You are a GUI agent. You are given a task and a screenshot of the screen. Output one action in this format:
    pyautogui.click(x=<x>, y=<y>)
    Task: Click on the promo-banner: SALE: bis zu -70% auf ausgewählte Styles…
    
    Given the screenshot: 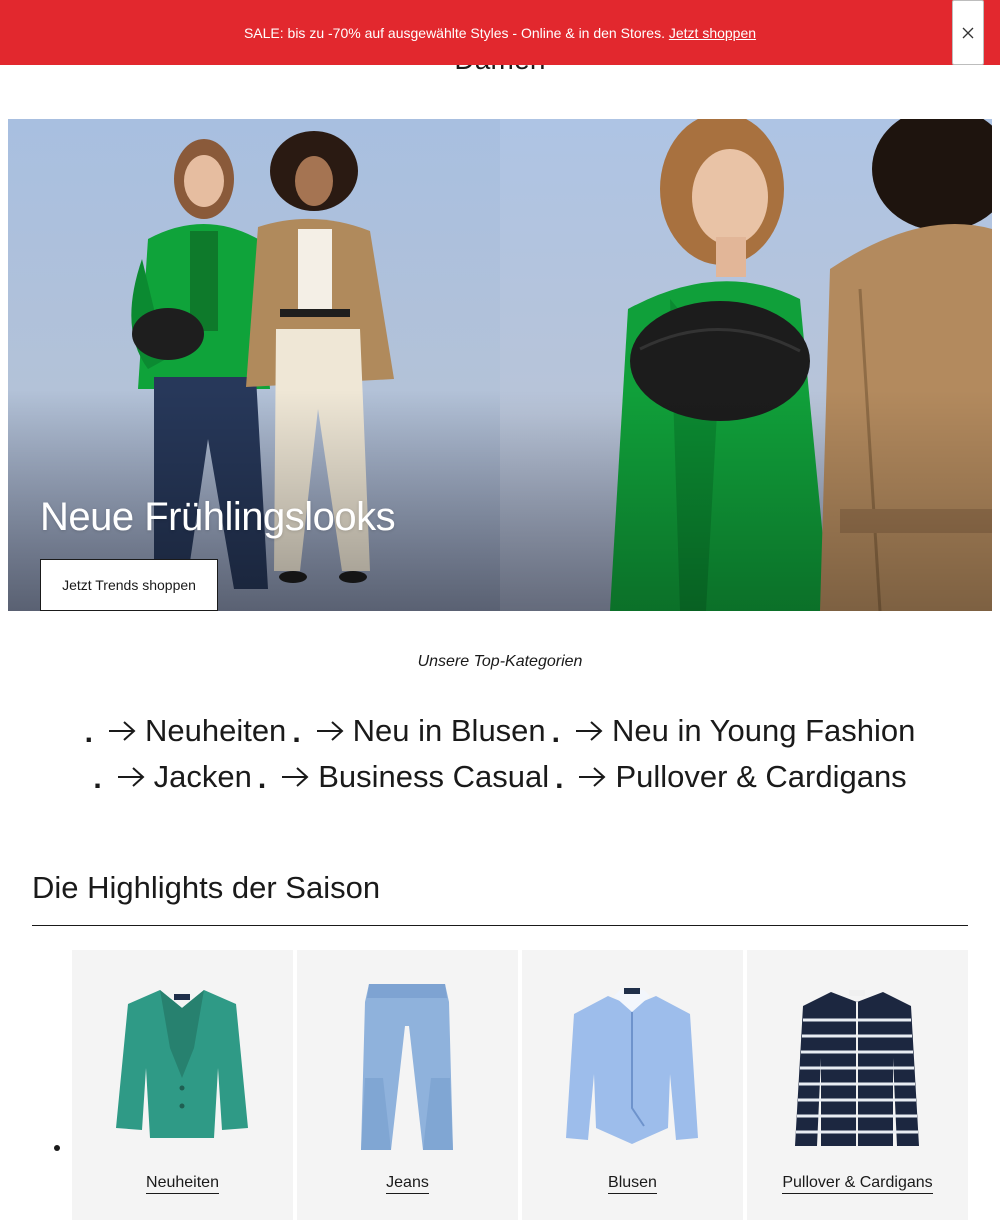 What is the action you would take?
    pyautogui.click(x=500, y=32)
    